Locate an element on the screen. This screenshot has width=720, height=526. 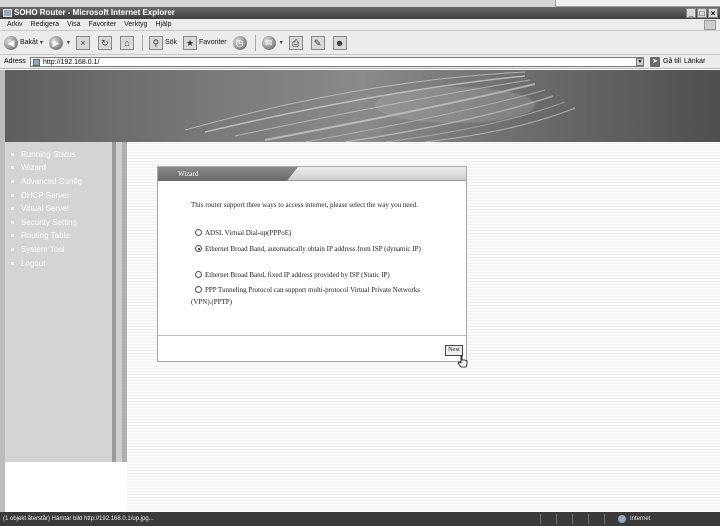
links-button: Länkar is located at coordinates (694, 62).